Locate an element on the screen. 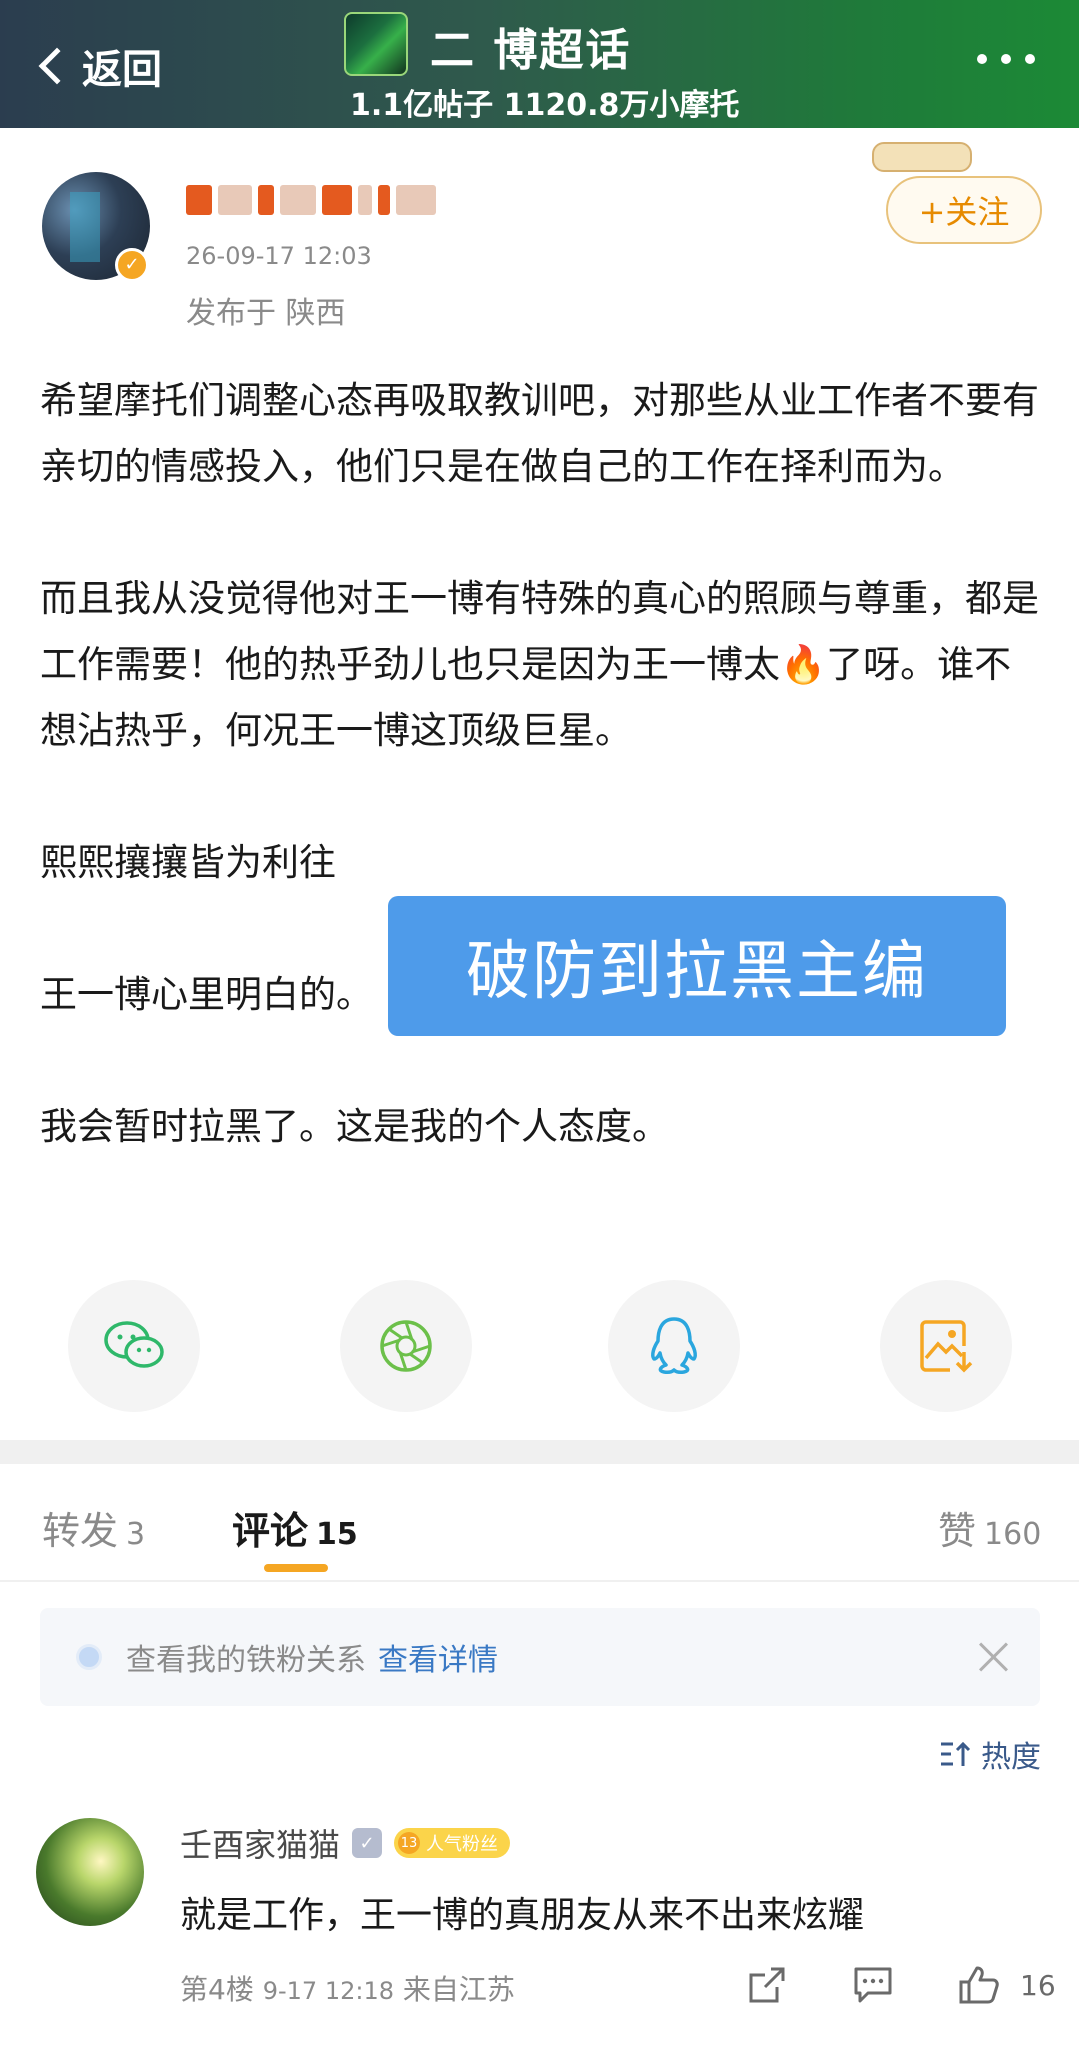 This screenshot has width=1079, height=2062. sort-by-hot-button: 热度 is located at coordinates (990, 1754).